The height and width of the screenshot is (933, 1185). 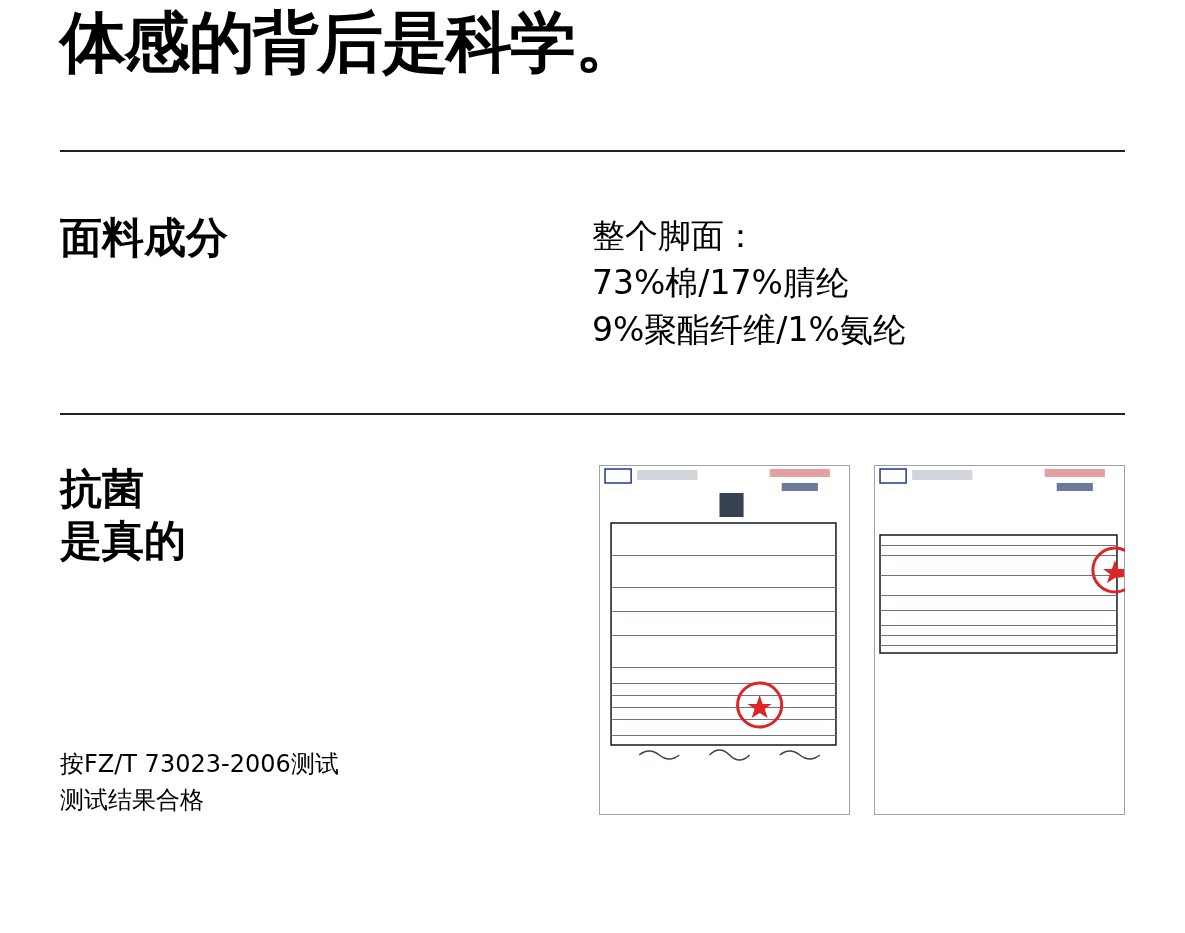 What do you see at coordinates (132, 800) in the screenshot?
I see `test-note: 测试结果合格` at bounding box center [132, 800].